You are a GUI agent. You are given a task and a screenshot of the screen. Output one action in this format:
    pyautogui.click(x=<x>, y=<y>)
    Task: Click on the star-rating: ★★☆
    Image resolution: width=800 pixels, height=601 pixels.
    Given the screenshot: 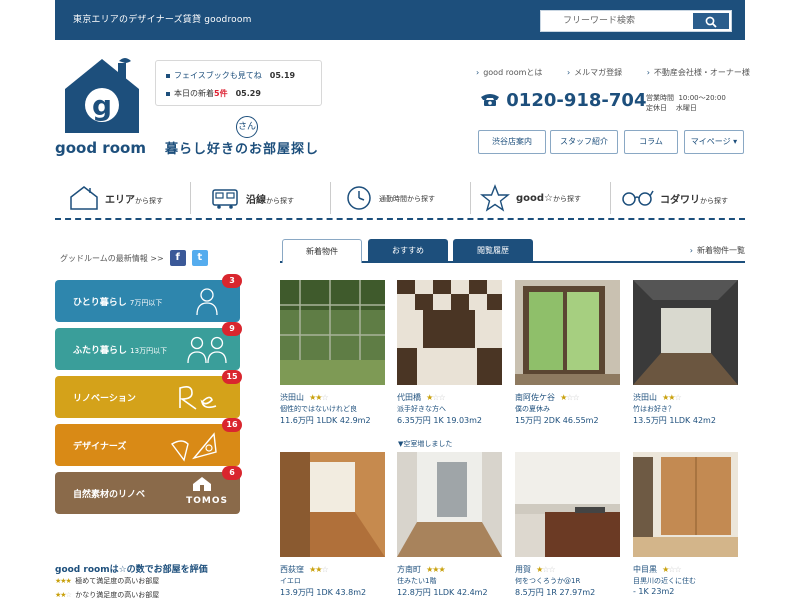 What is the action you would take?
    pyautogui.click(x=63, y=595)
    